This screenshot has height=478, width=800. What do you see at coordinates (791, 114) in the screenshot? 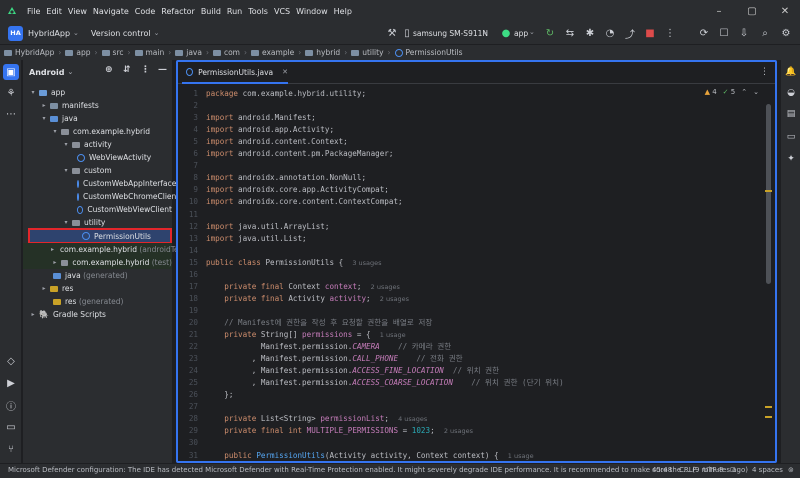
I see `device-explorer-icon: ▤` at bounding box center [791, 114].